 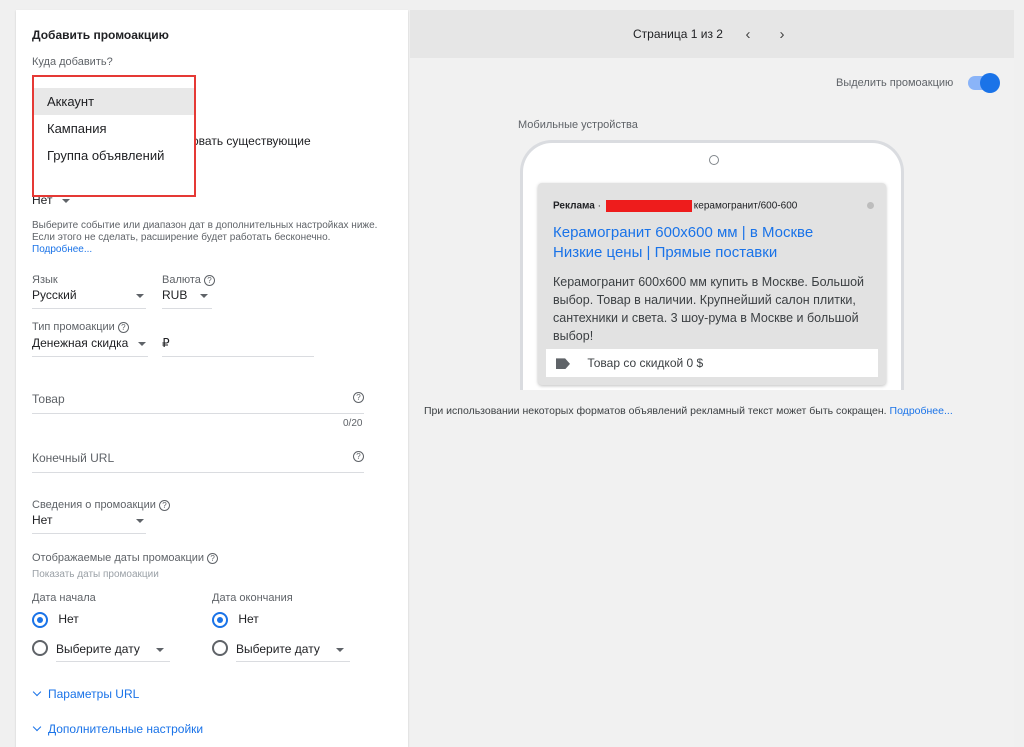 I want to click on promo-extension-row: Товар со скидкой 0 $, so click(x=712, y=363).